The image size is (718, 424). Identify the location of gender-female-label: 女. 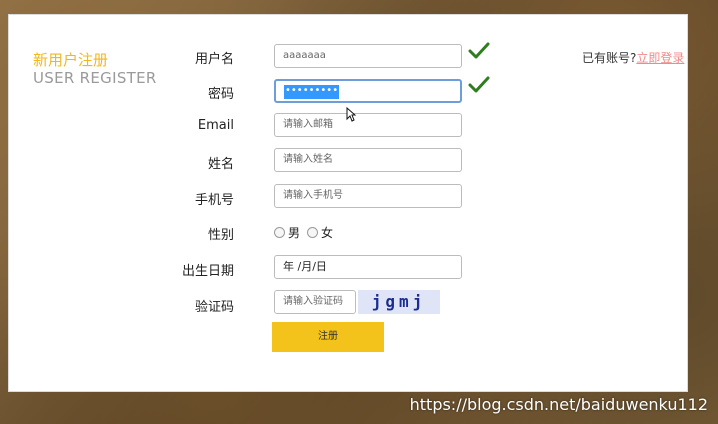
(327, 233).